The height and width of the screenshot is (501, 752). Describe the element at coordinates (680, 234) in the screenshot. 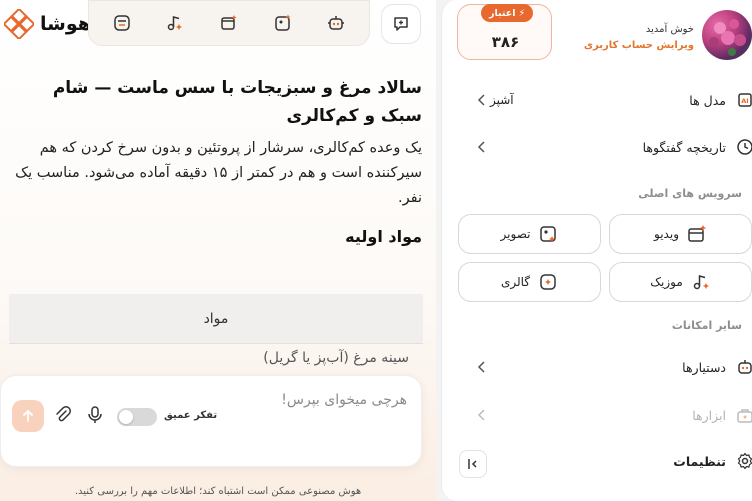

I see `service-video-button: ویدیو` at that location.